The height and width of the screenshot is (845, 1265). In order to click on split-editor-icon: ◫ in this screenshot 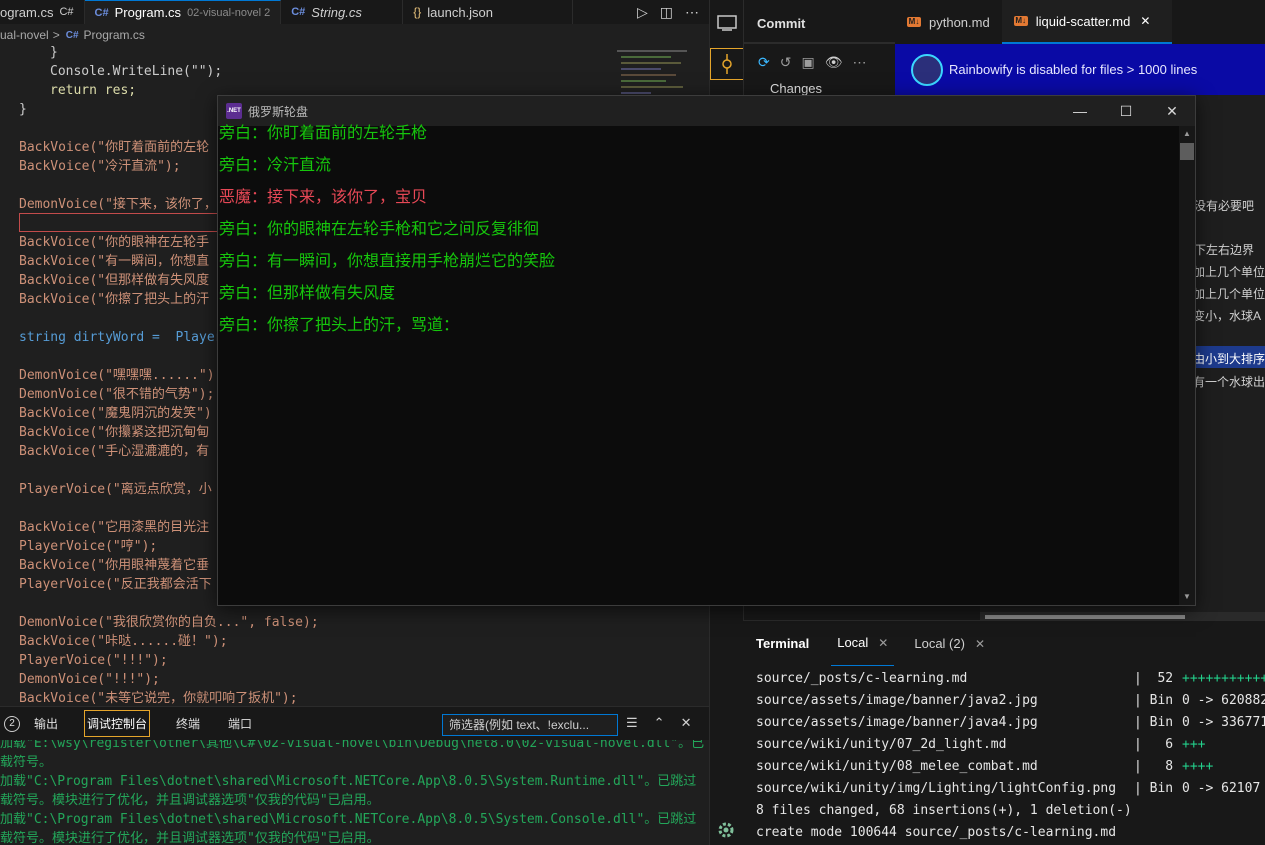, I will do `click(666, 12)`.